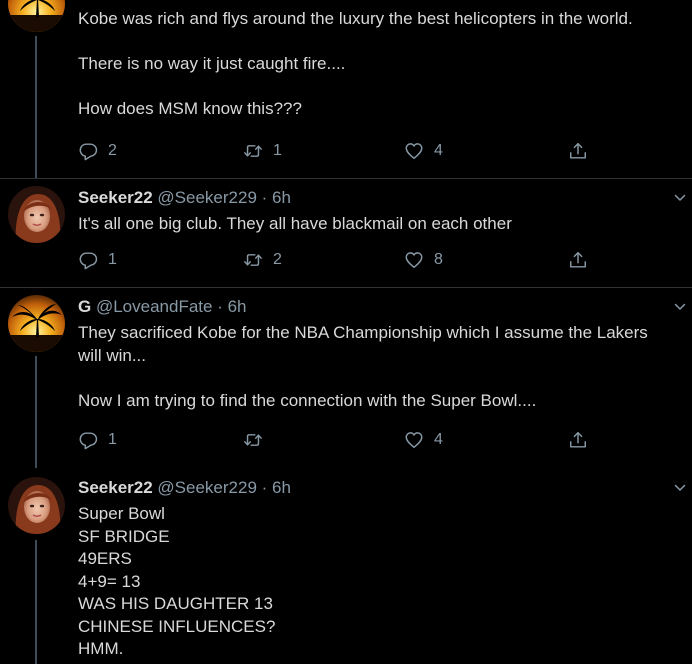  I want to click on like-count: 8, so click(438, 259).